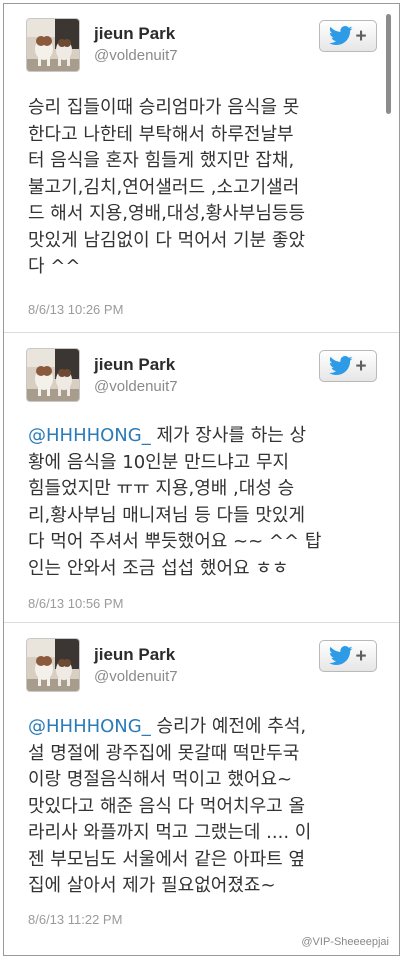 The width and height of the screenshot is (405, 960). Describe the element at coordinates (75, 603) in the screenshot. I see `tweet-timestamp: 8/6/13 10:56 PM` at that location.